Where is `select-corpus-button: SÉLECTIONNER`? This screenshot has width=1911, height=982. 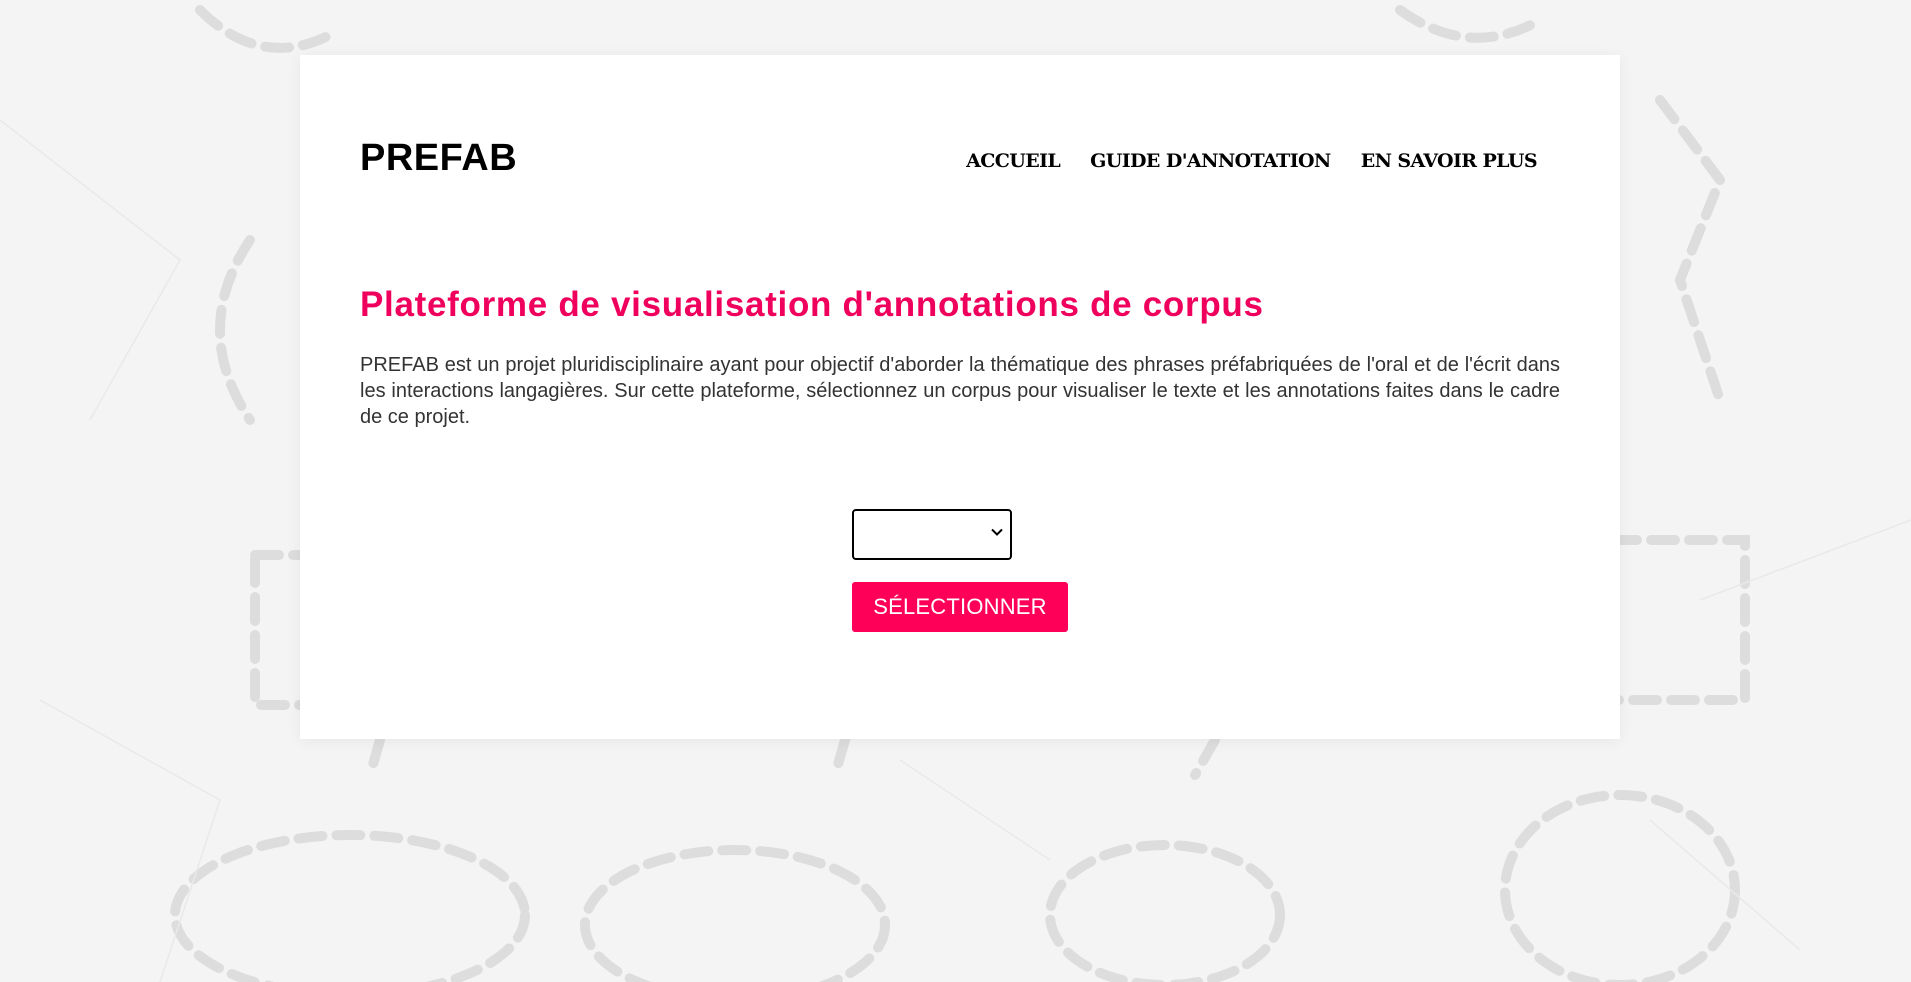 select-corpus-button: SÉLECTIONNER is located at coordinates (960, 607).